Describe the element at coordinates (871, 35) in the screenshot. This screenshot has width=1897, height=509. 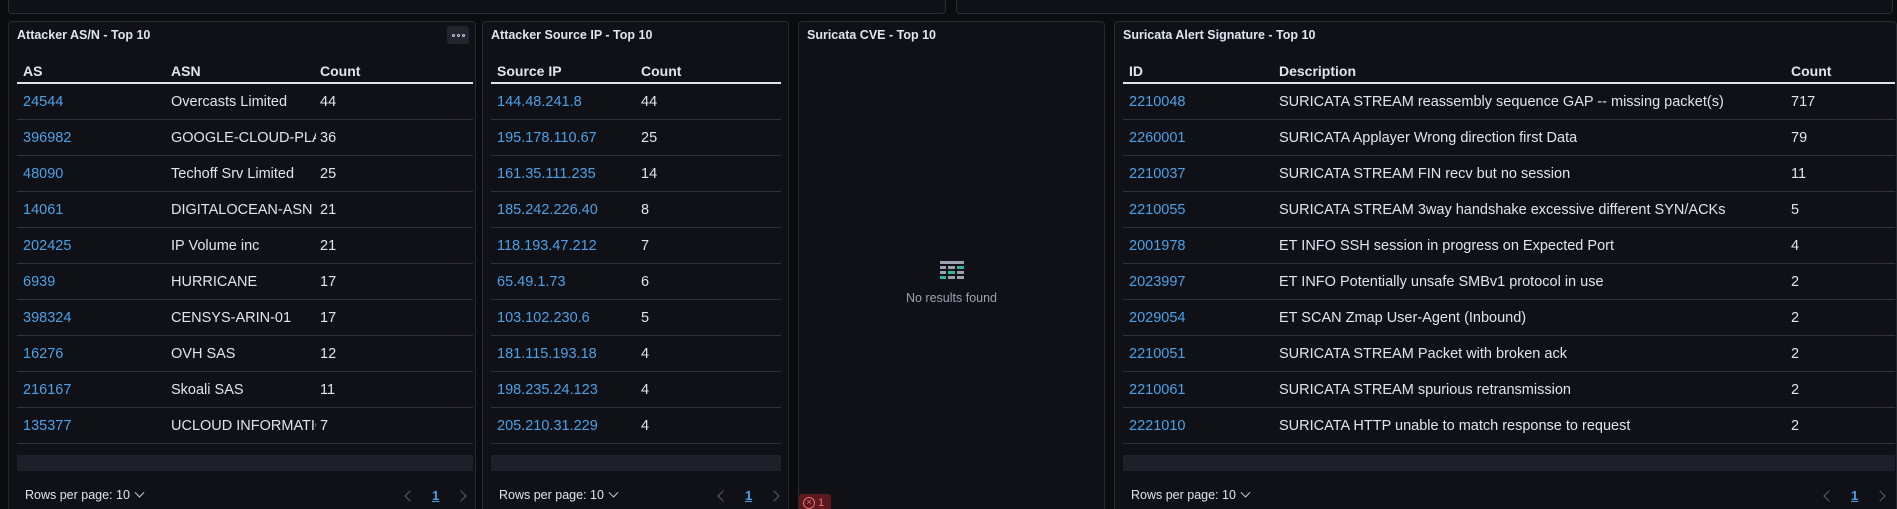
I see `panel-title: Suricata CVE - Top 10` at that location.